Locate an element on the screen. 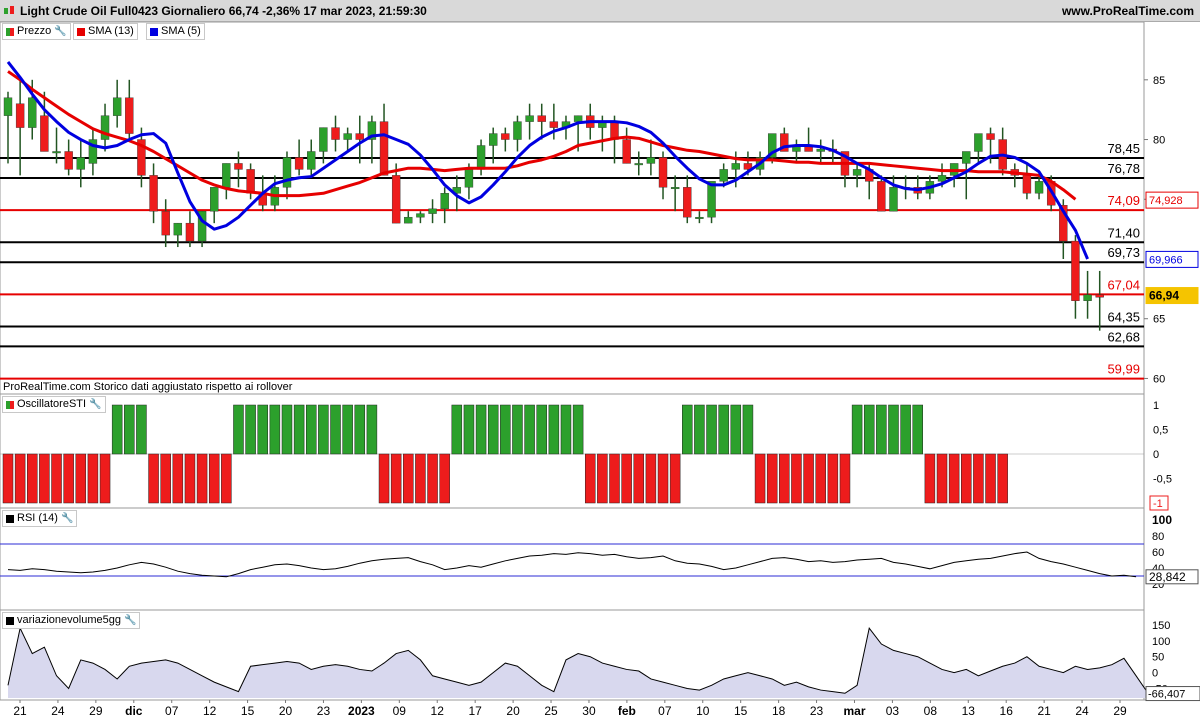  osc-axis-label: 0,5 is located at coordinates (1160, 431).